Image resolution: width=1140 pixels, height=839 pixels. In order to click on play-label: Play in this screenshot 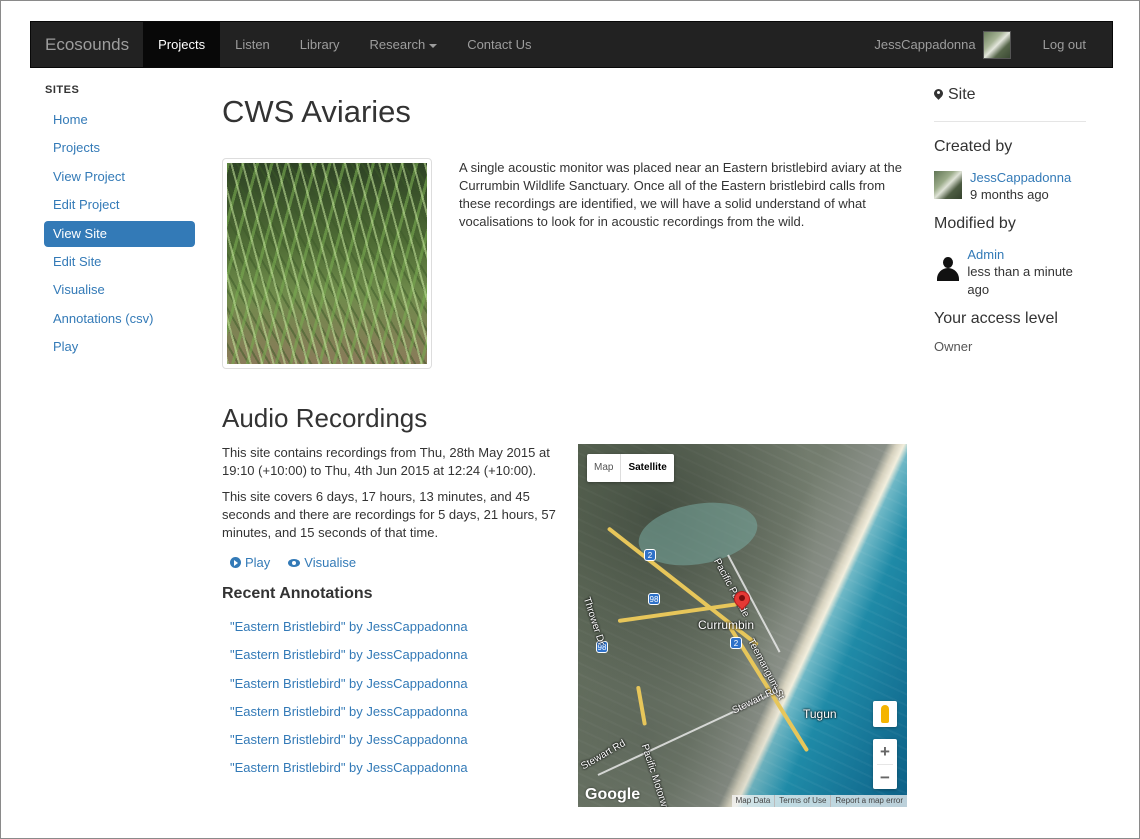, I will do `click(258, 562)`.